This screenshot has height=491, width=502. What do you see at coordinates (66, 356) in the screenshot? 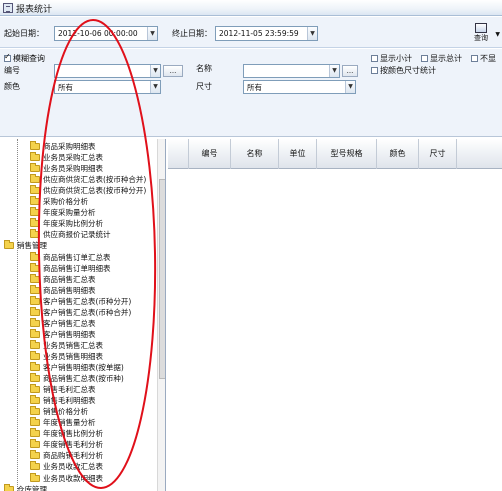
I see `tree-item: 业务员销售明细表` at bounding box center [66, 356].